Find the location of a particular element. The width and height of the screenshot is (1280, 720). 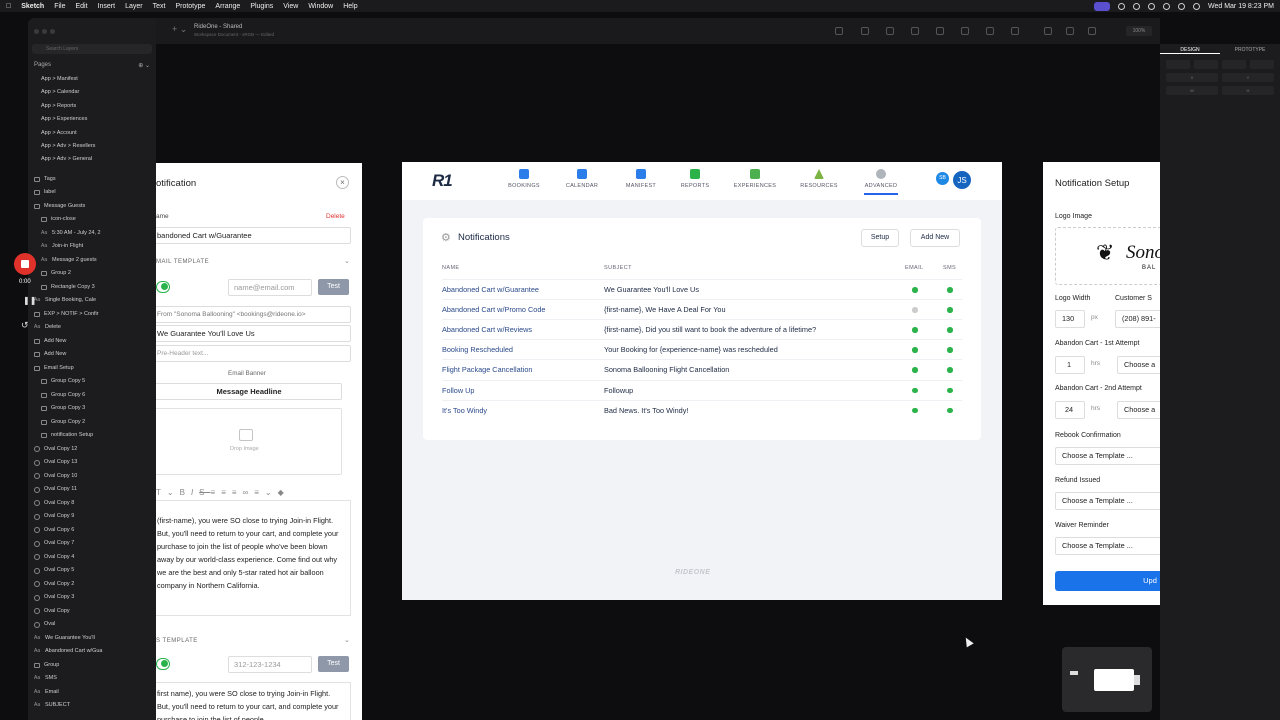

layer-search-input: Search Layers is located at coordinates (92, 49).